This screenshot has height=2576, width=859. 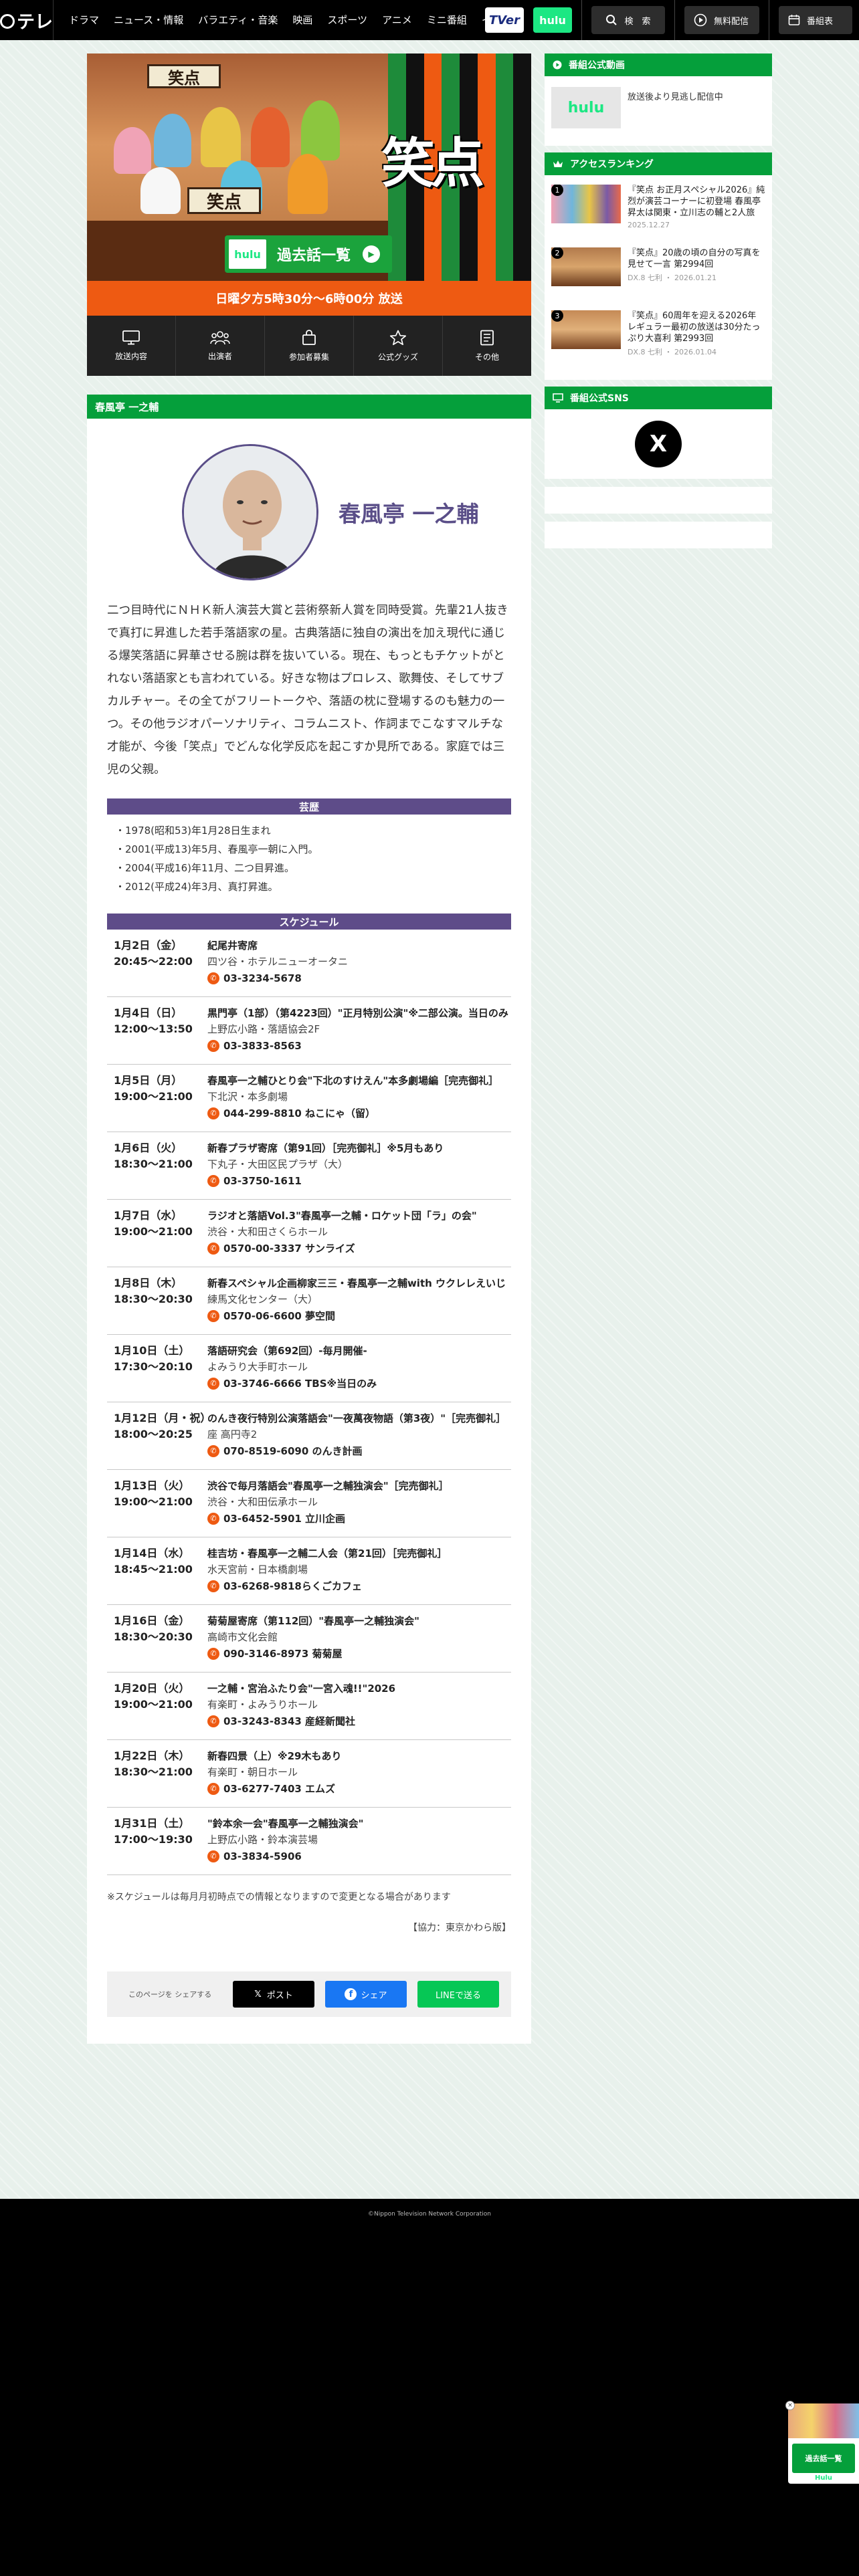 What do you see at coordinates (372, 254) in the screenshot?
I see `arrow-right-icon: ▶` at bounding box center [372, 254].